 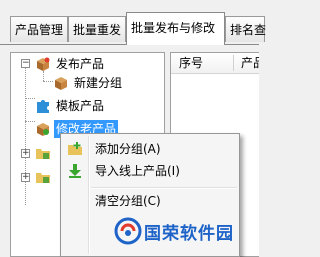 I want to click on puzzle-icon, so click(x=43, y=106).